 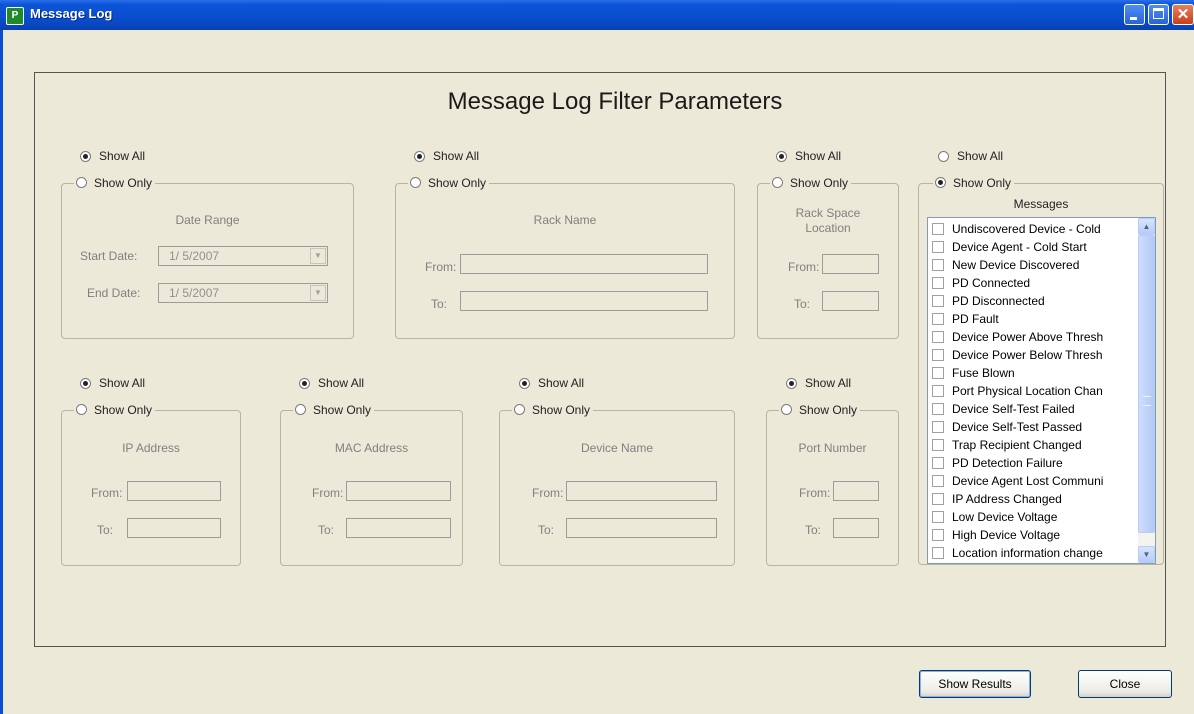 I want to click on list-item: Undiscovered Device - Cold, so click(x=1035, y=229).